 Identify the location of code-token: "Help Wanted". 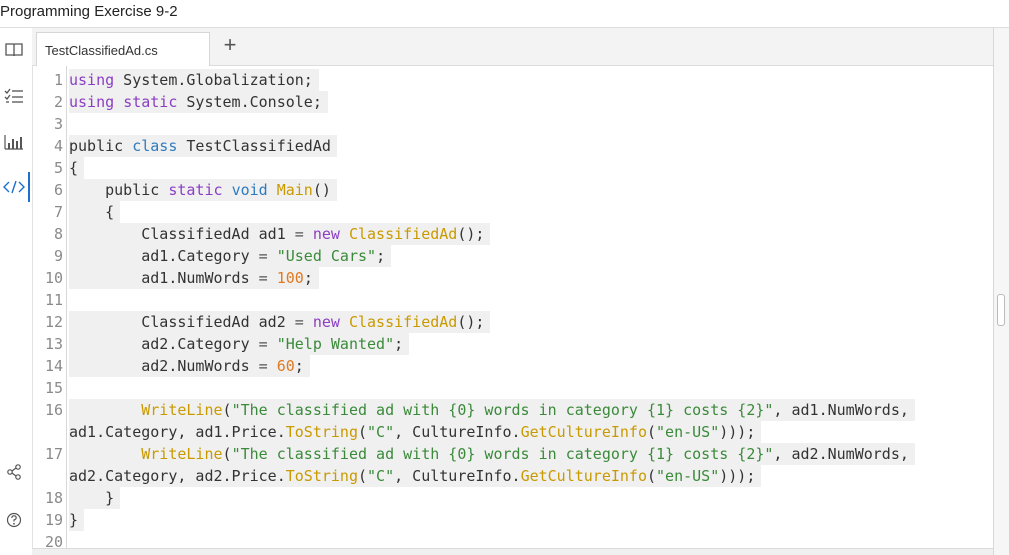
(335, 344).